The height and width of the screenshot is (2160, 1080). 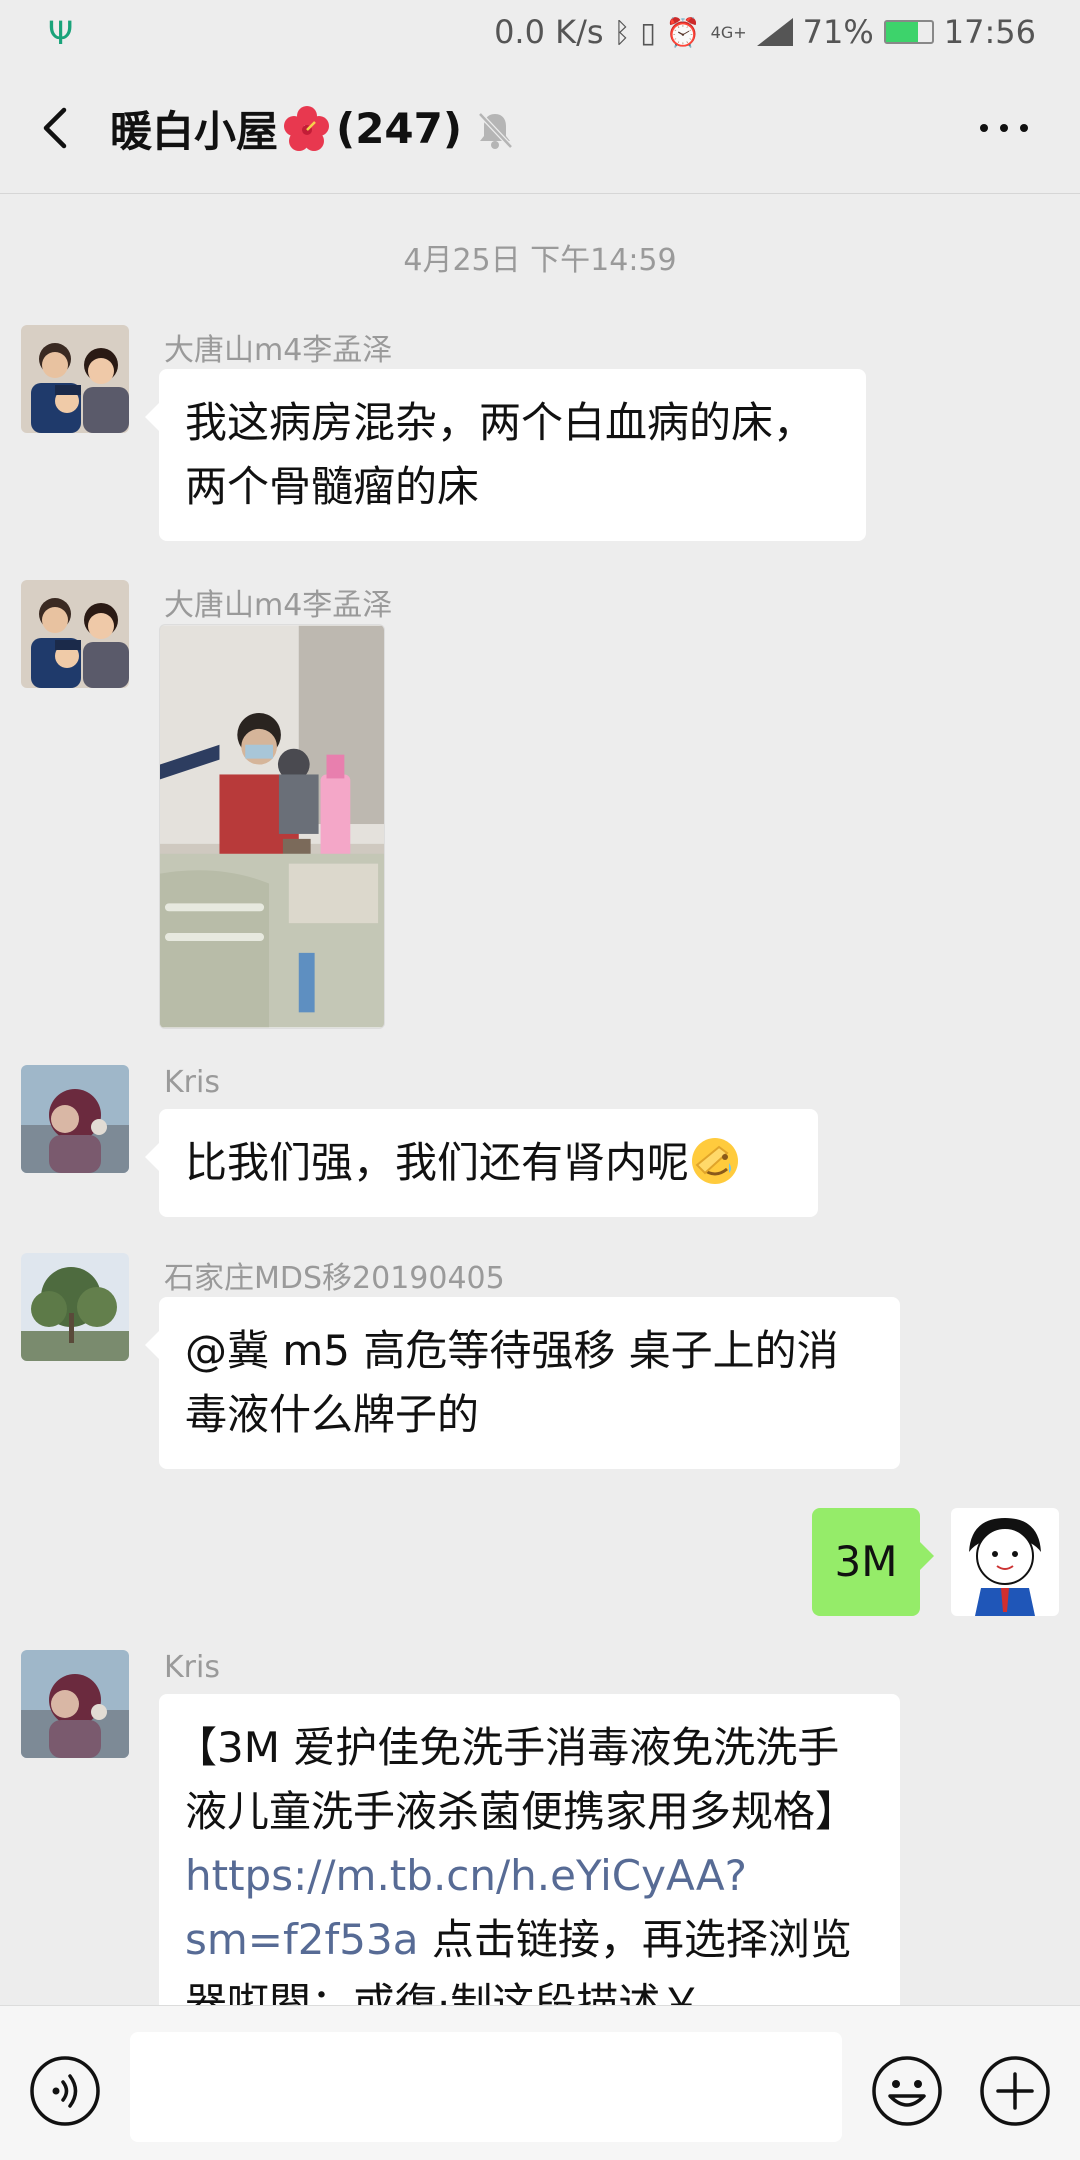 I want to click on message-line: sm=f2f53a 点击链接，再选择浏览, so click(x=524, y=1940).